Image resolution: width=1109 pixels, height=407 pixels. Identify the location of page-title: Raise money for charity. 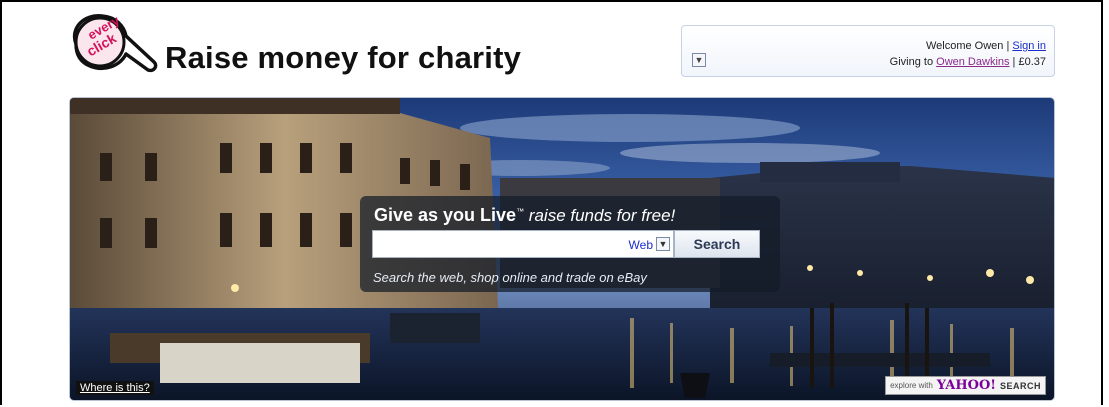
(343, 57).